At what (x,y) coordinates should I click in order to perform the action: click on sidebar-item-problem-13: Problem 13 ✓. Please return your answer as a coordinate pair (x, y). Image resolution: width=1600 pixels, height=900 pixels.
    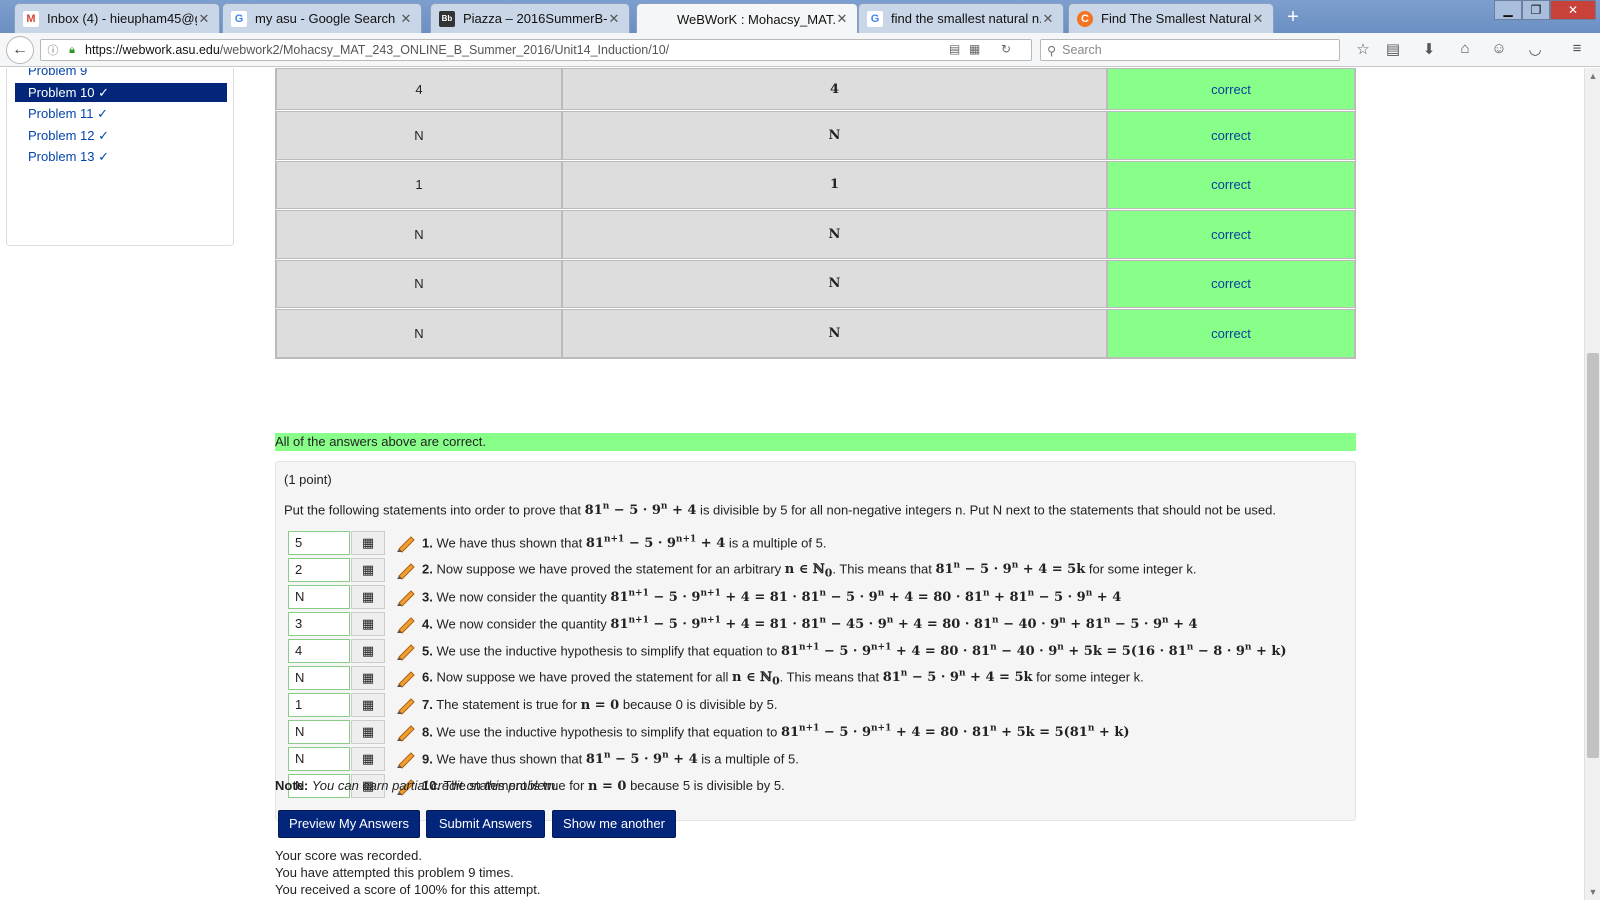
    Looking at the image, I should click on (121, 156).